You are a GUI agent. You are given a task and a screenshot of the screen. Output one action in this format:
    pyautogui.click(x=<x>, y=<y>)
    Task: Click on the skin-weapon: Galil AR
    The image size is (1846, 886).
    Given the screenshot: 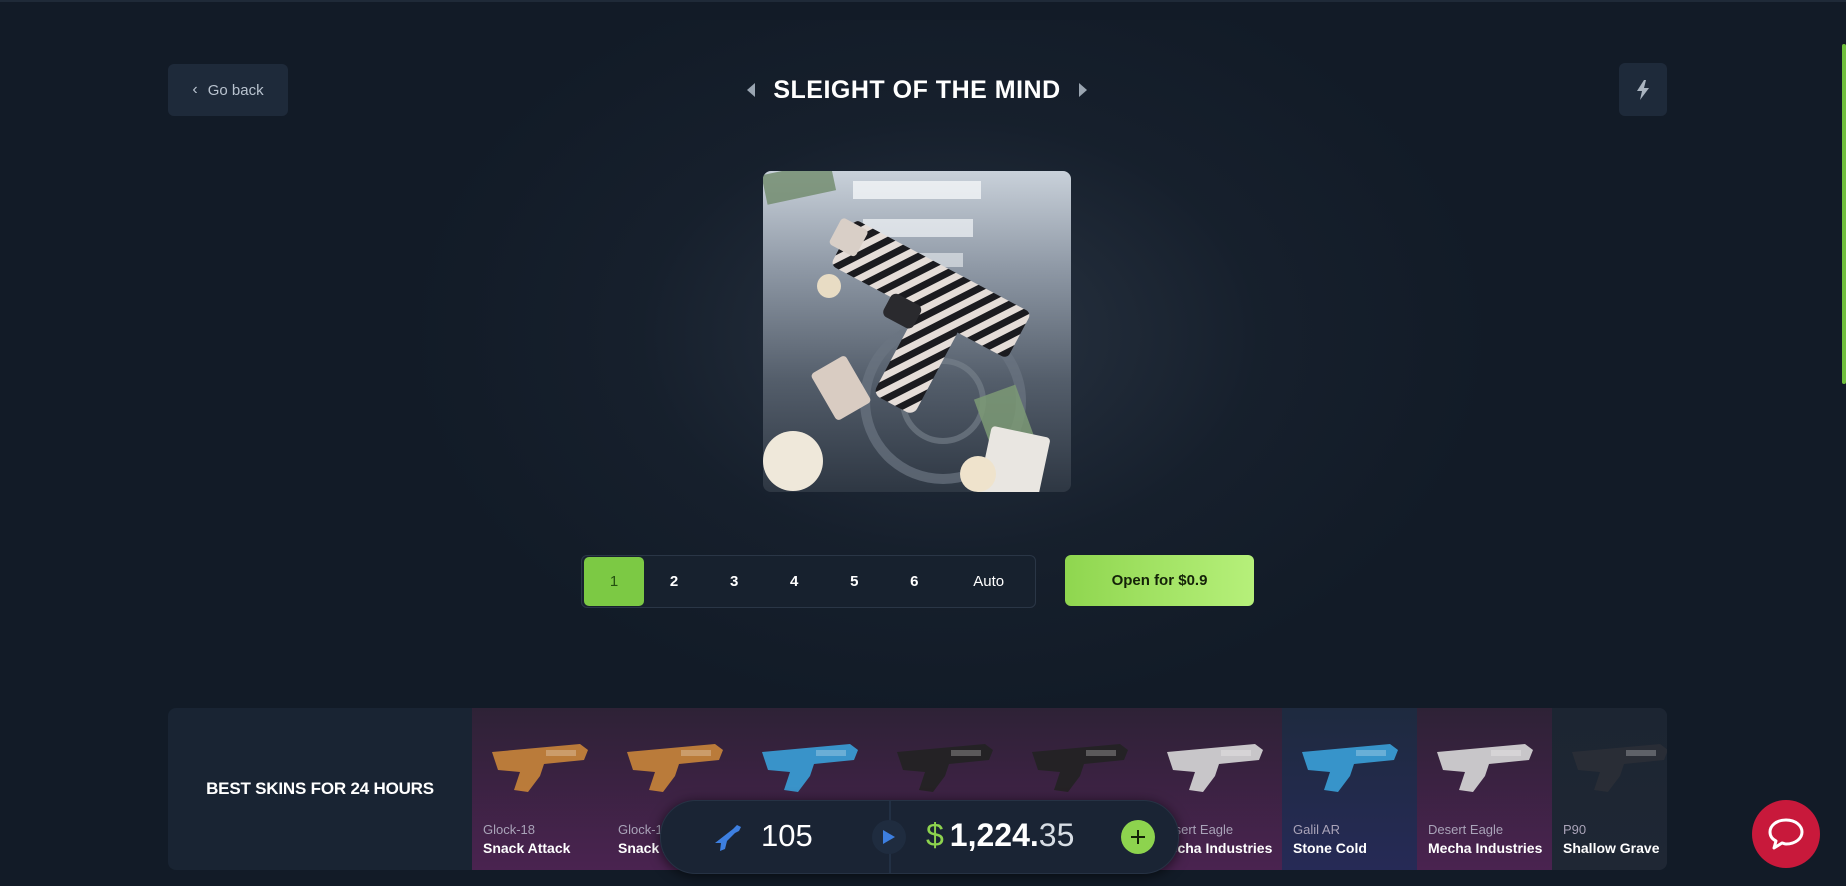 What is the action you would take?
    pyautogui.click(x=1316, y=829)
    